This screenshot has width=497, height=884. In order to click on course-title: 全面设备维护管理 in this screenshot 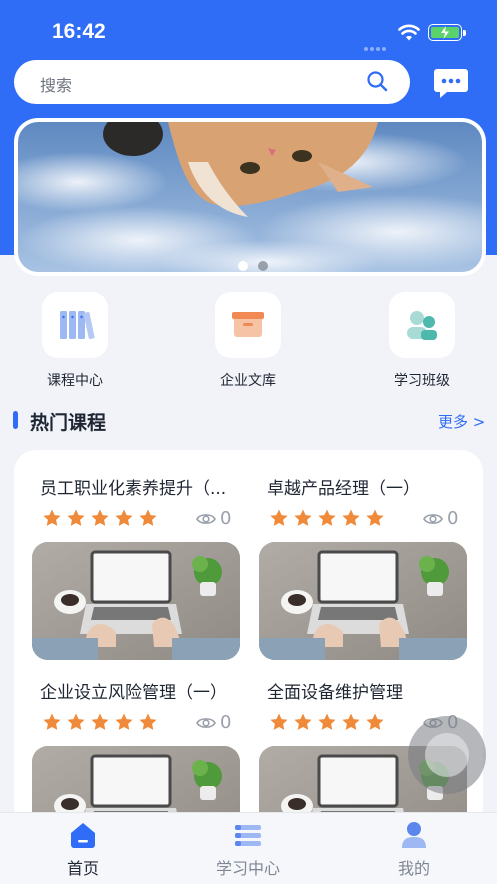, I will do `click(335, 693)`.